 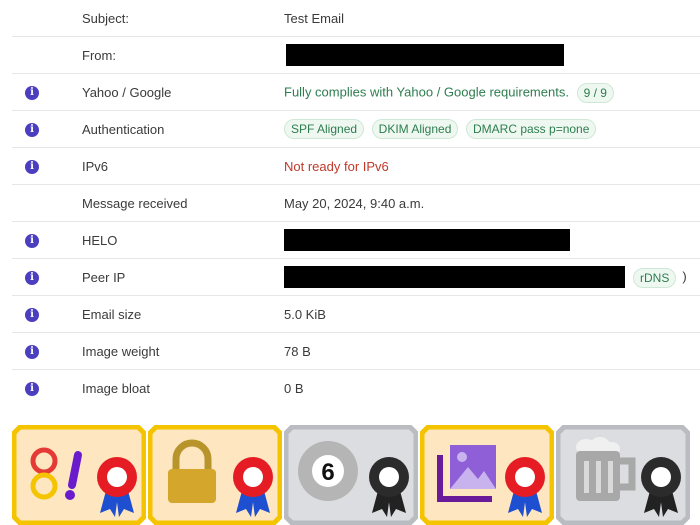 I want to click on row-helo: i HELO, so click(x=356, y=240).